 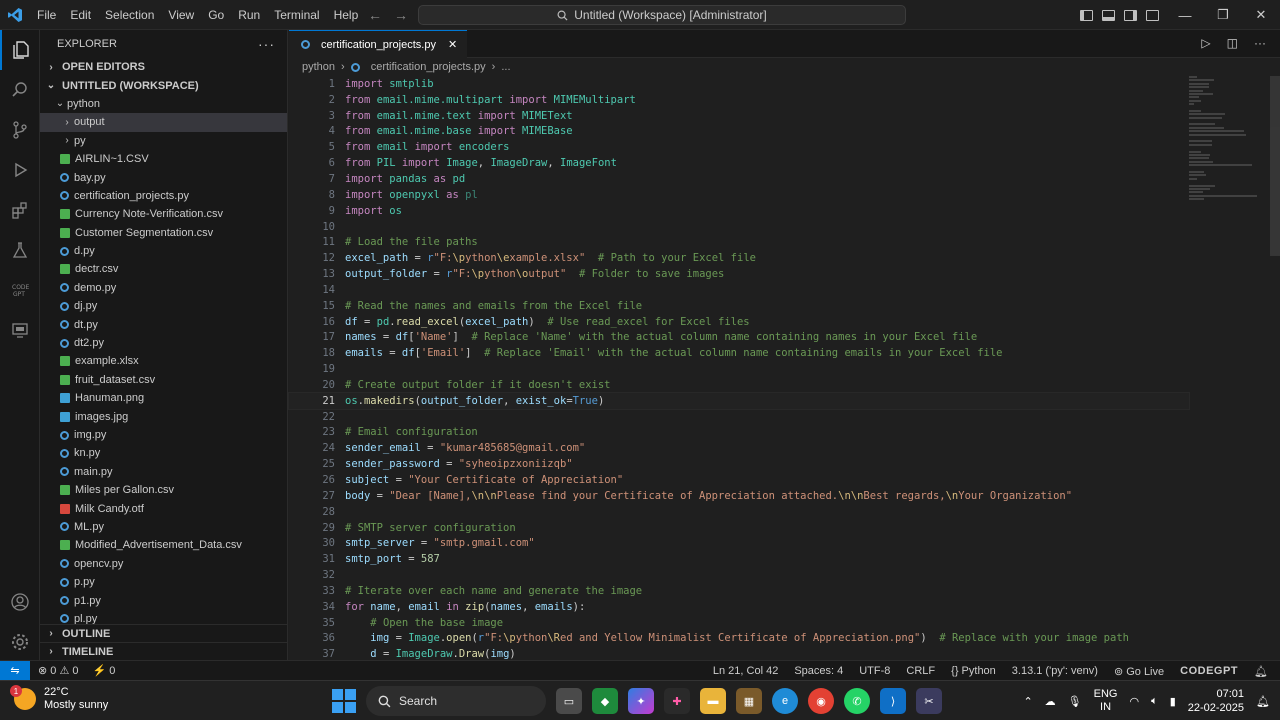 What do you see at coordinates (456, 701) in the screenshot?
I see `taskbar-search: Search` at bounding box center [456, 701].